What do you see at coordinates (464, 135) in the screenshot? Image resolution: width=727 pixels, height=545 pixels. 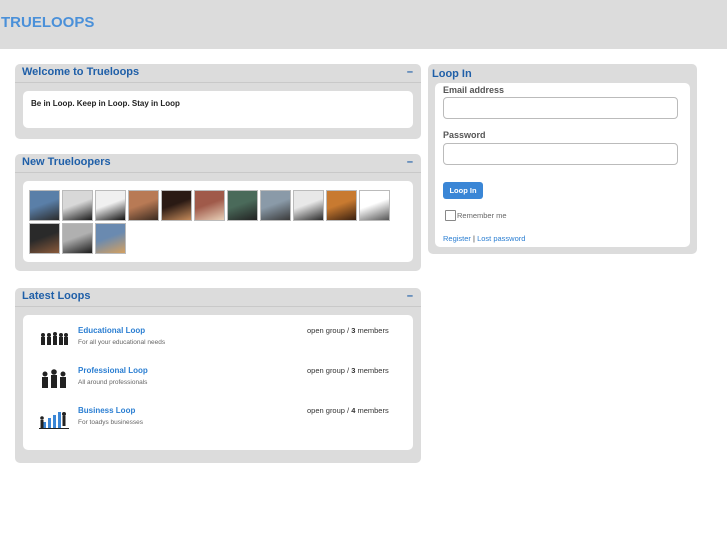 I see `password-label: Password` at bounding box center [464, 135].